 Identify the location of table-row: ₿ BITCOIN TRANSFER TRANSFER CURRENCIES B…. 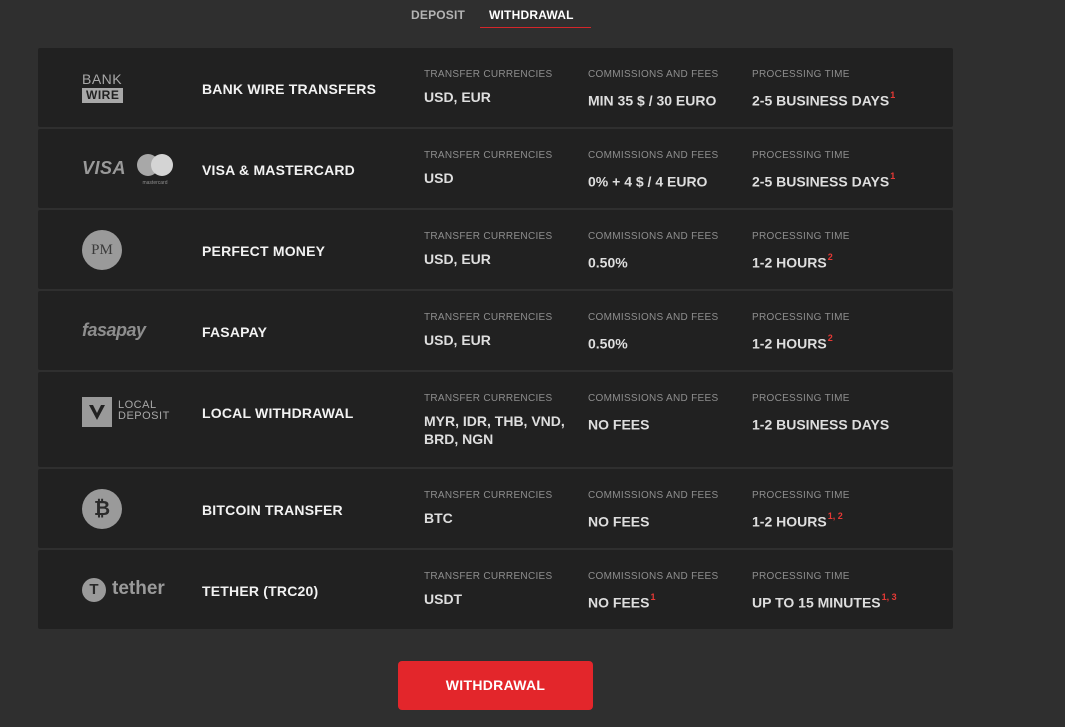
(495, 508).